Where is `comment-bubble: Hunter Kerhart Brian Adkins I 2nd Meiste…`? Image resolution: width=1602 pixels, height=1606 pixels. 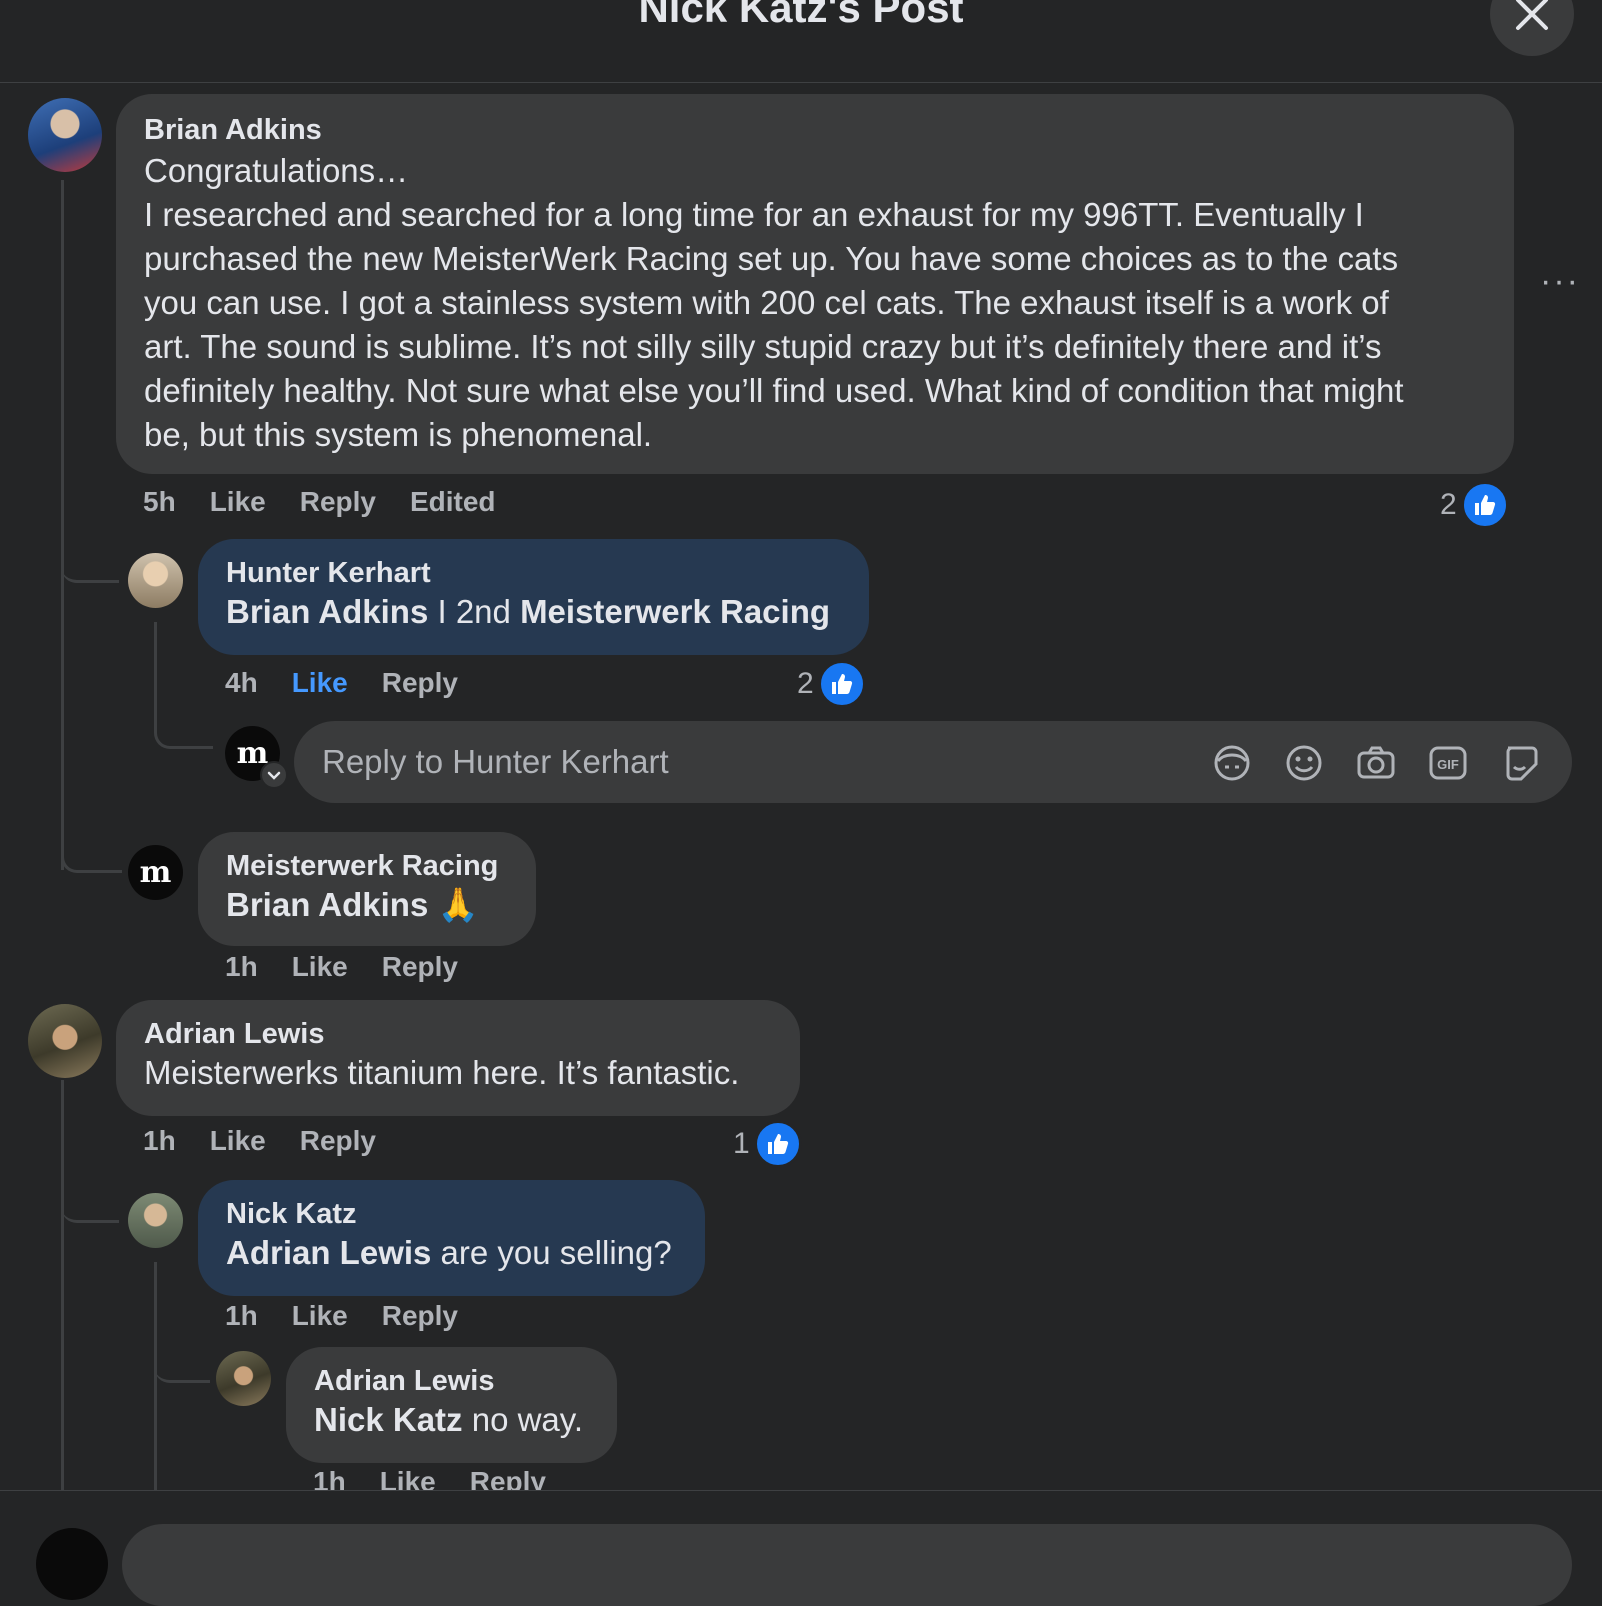 comment-bubble: Hunter Kerhart Brian Adkins I 2nd Meiste… is located at coordinates (533, 597).